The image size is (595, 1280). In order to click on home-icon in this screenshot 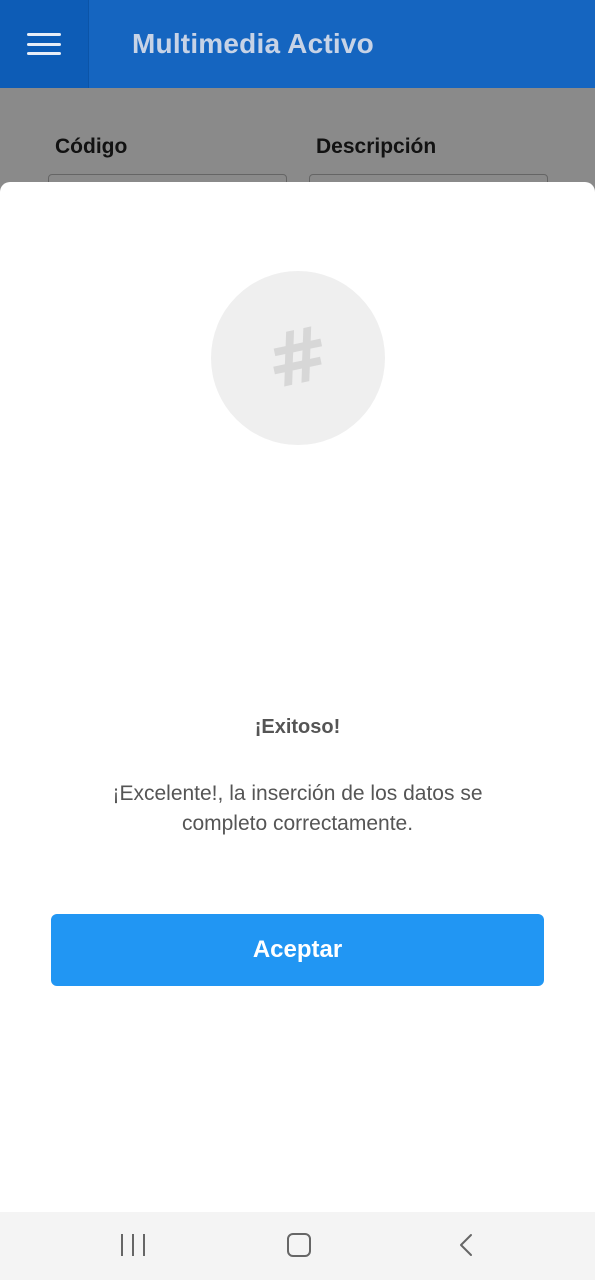, I will do `click(299, 1245)`.